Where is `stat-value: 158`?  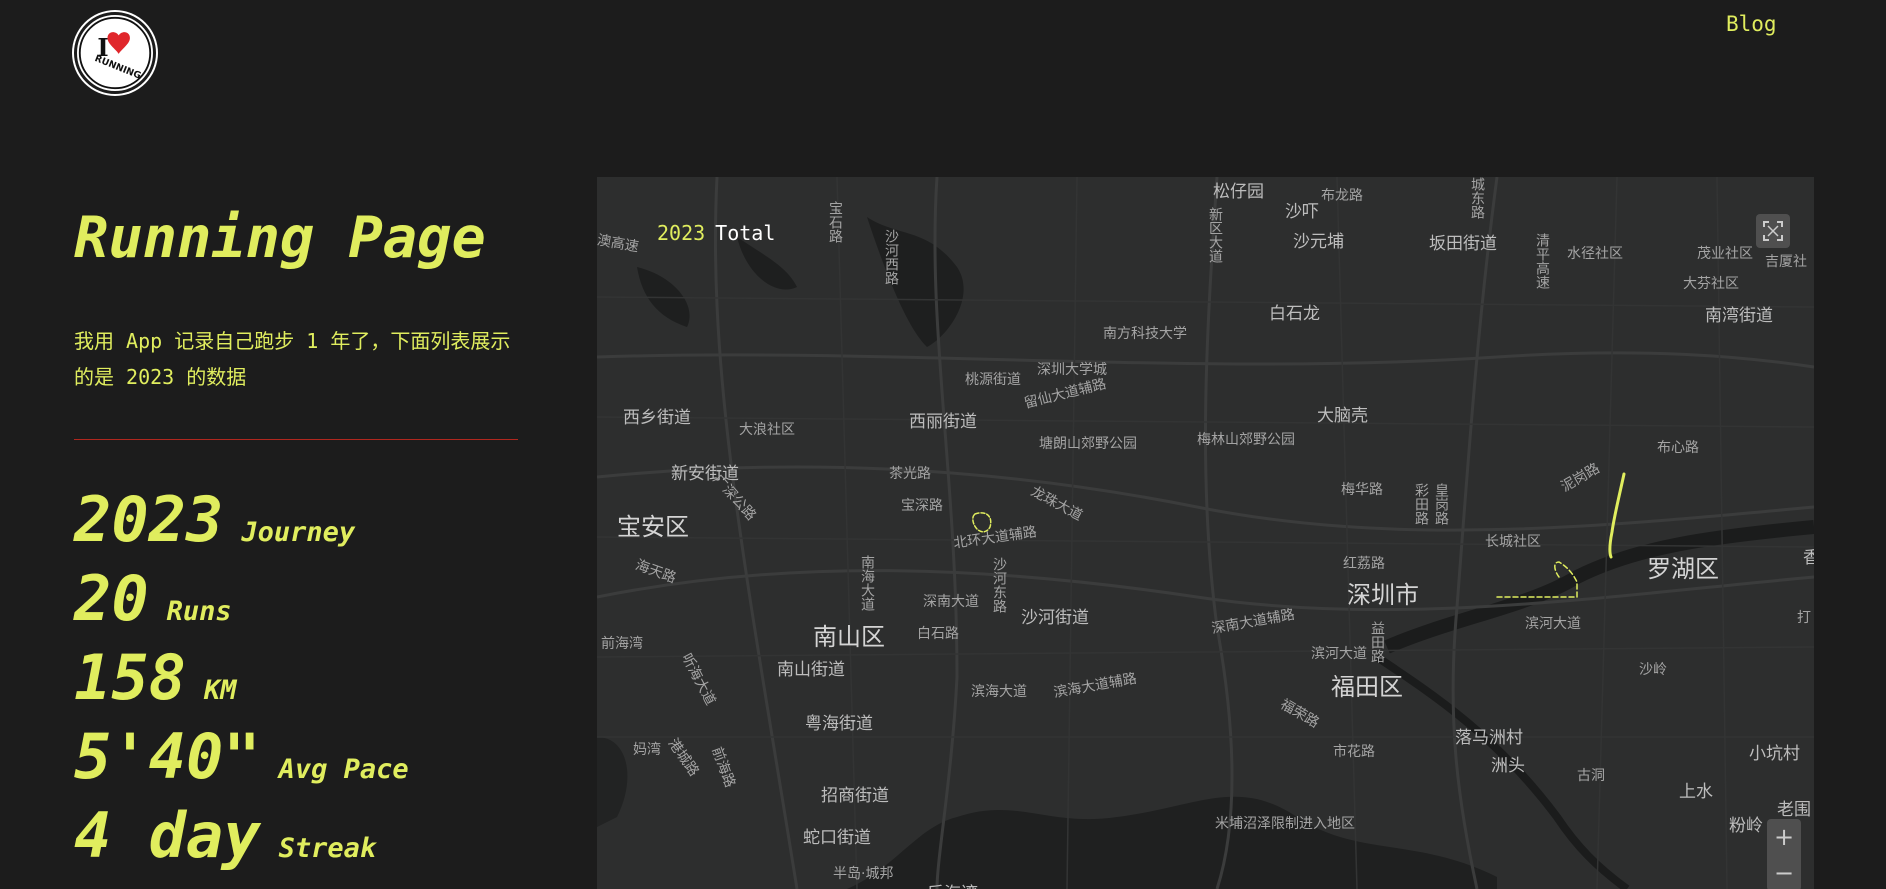 stat-value: 158 is located at coordinates (130, 677).